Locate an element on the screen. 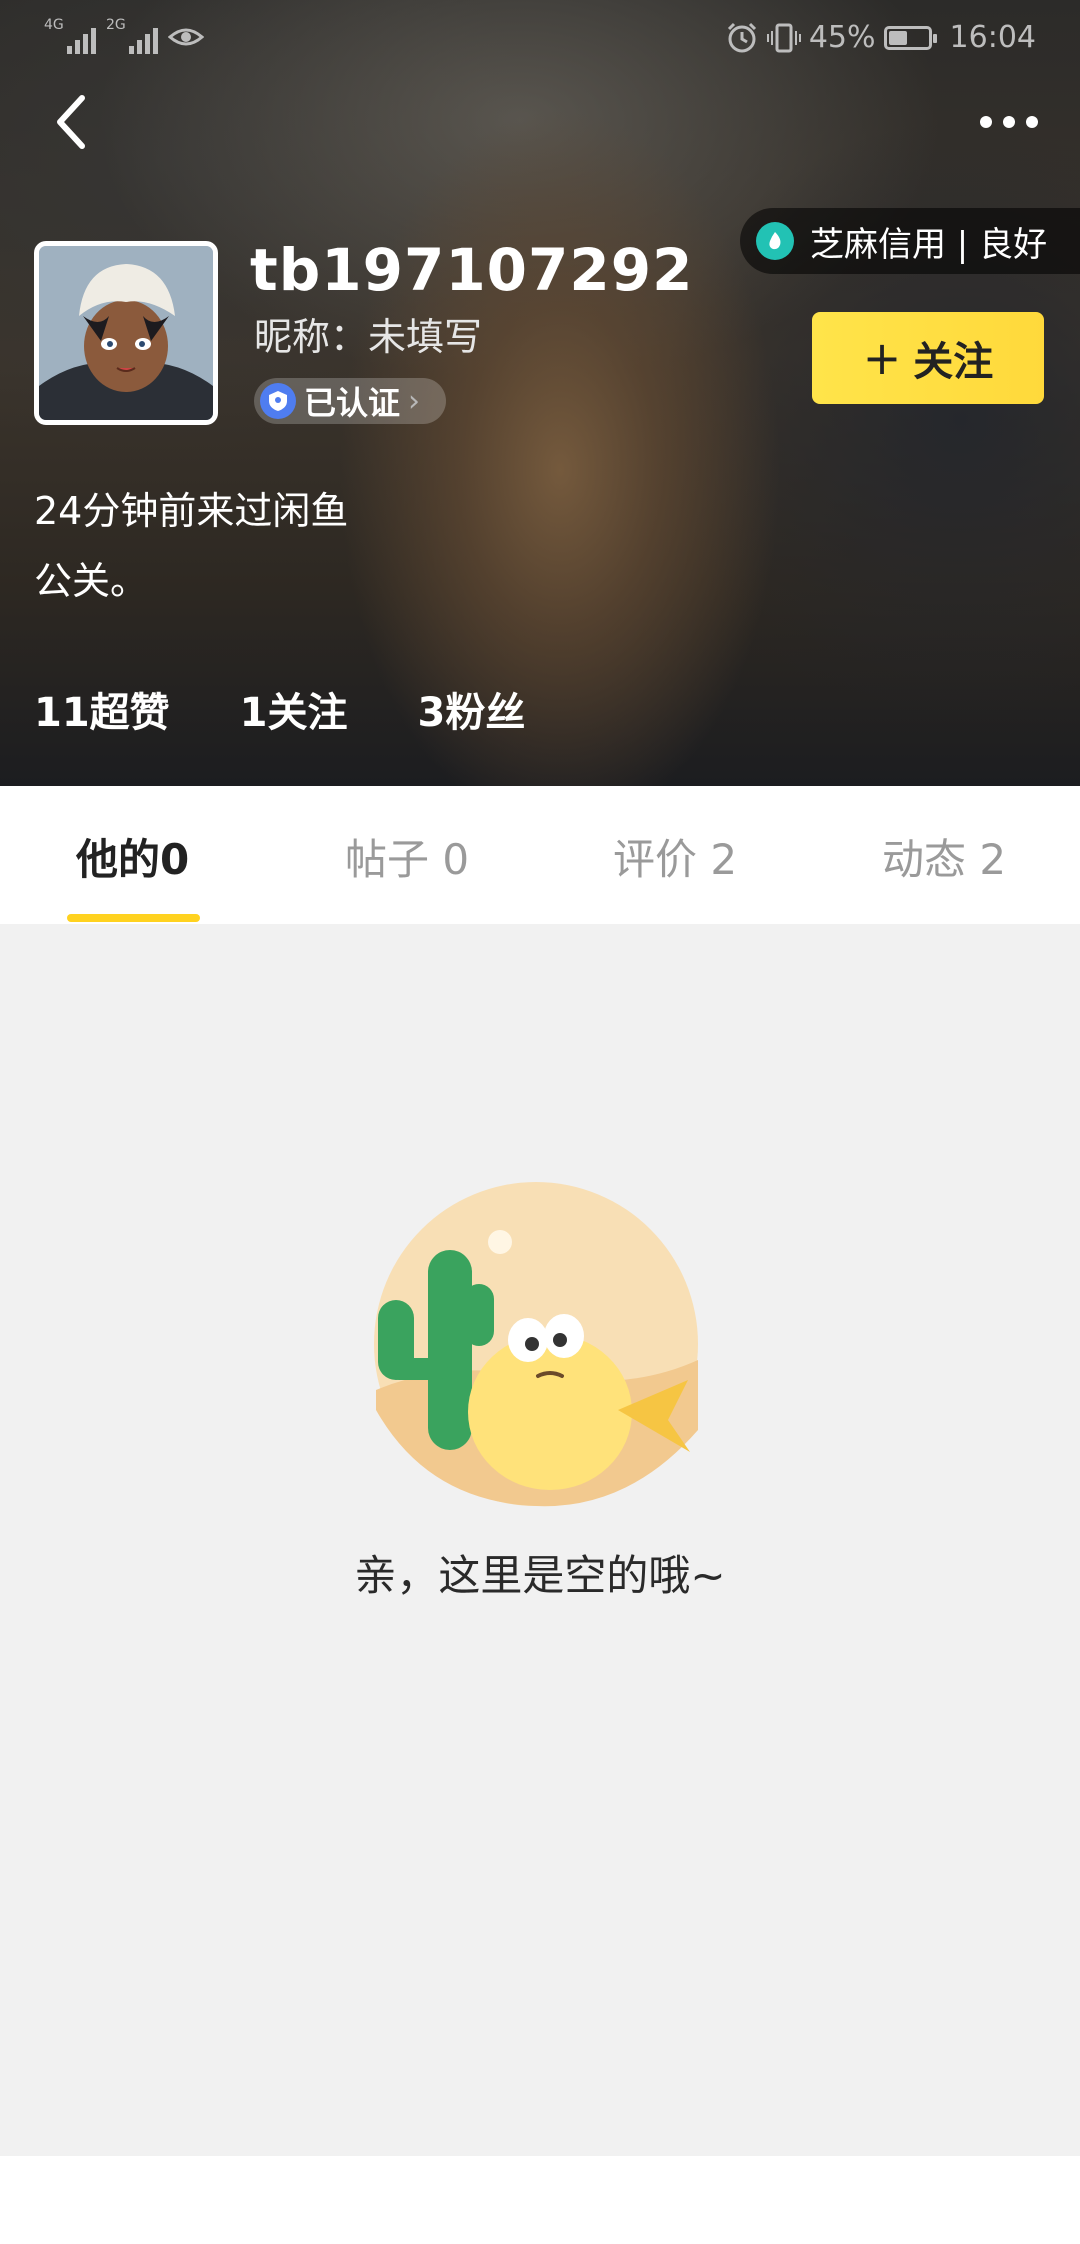  nickname: 昵称：未填写 is located at coordinates (368, 337).